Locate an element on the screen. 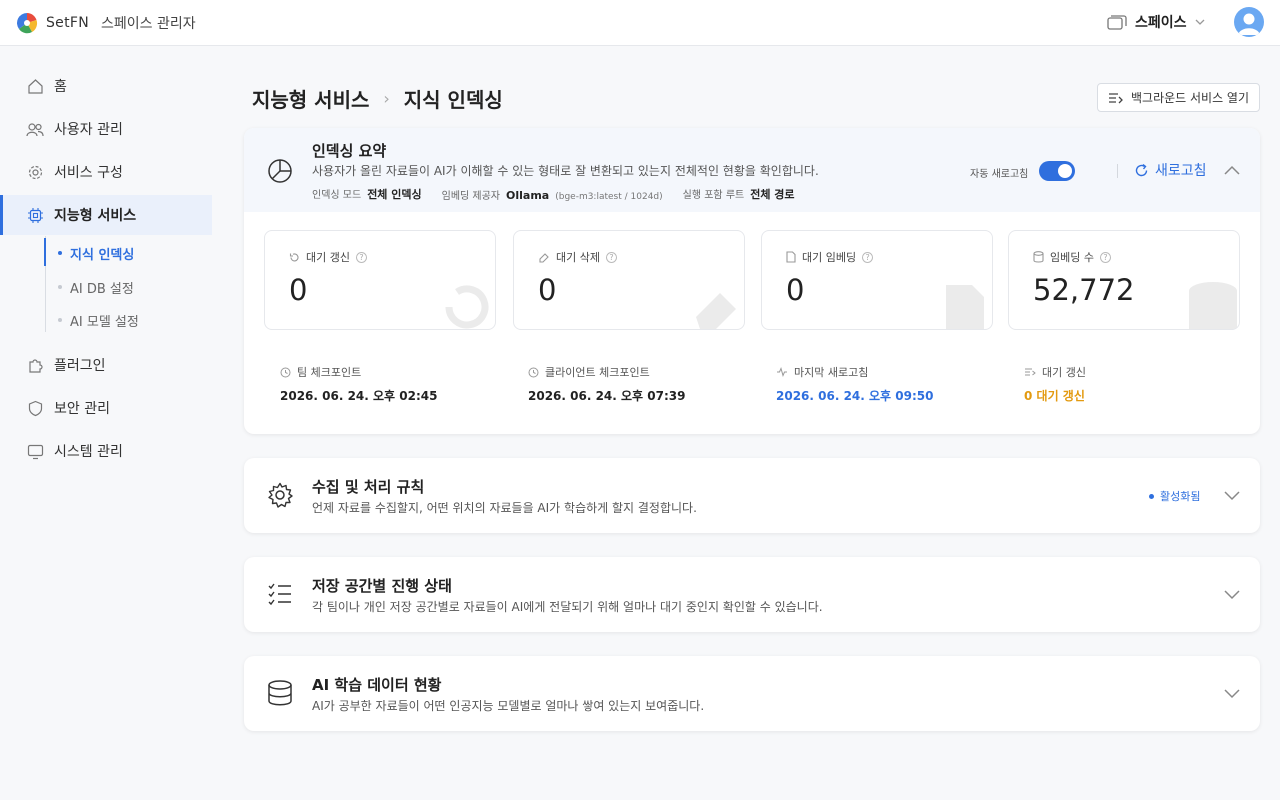  stat-label-row: 대기 임베딩 ? is located at coordinates (830, 257).